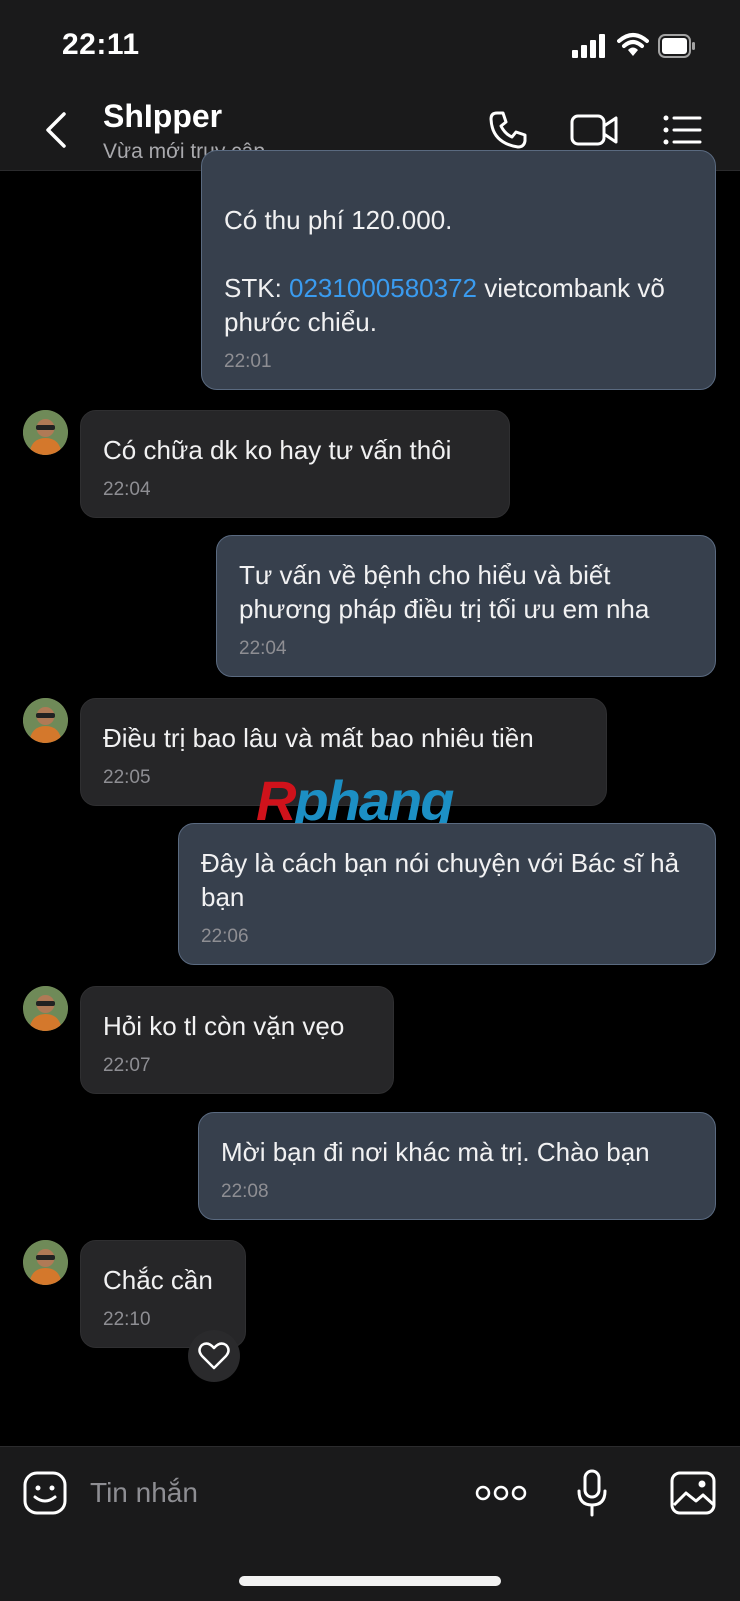 The width and height of the screenshot is (740, 1601). What do you see at coordinates (633, 44) in the screenshot?
I see `wifi-icon` at bounding box center [633, 44].